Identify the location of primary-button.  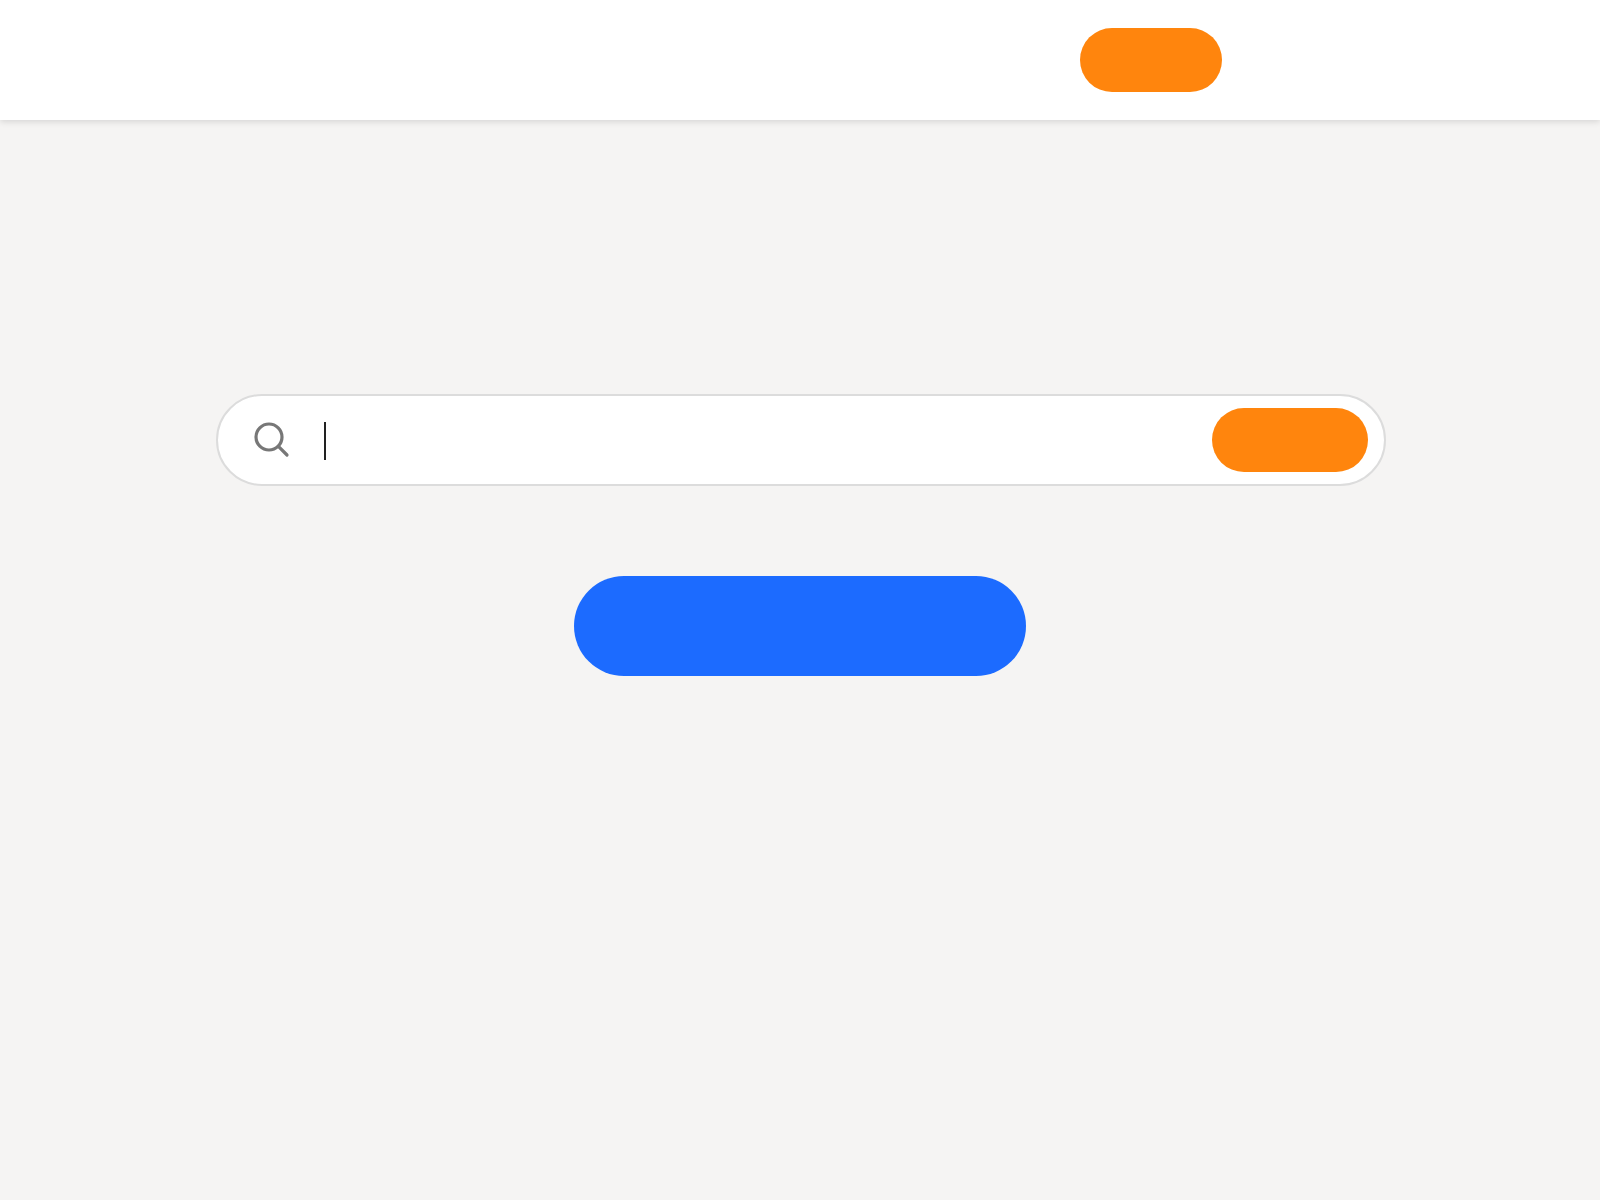
(800, 626).